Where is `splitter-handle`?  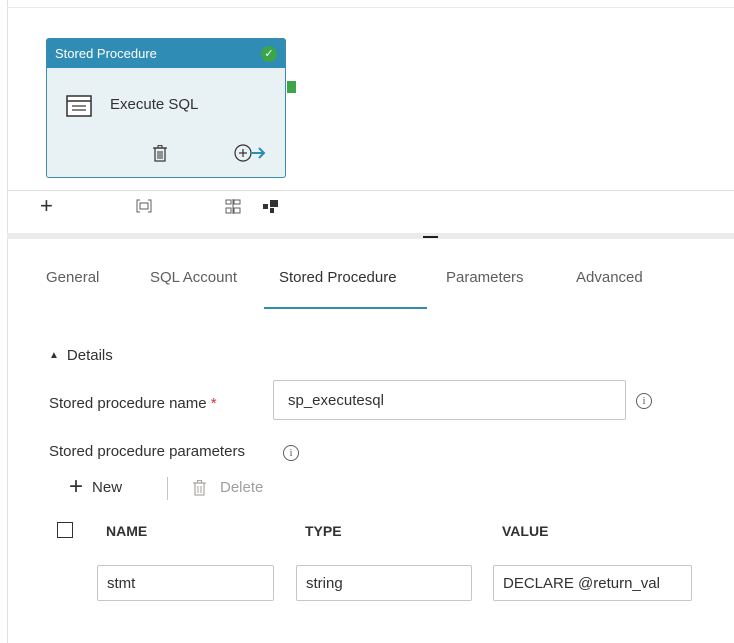 splitter-handle is located at coordinates (430, 237).